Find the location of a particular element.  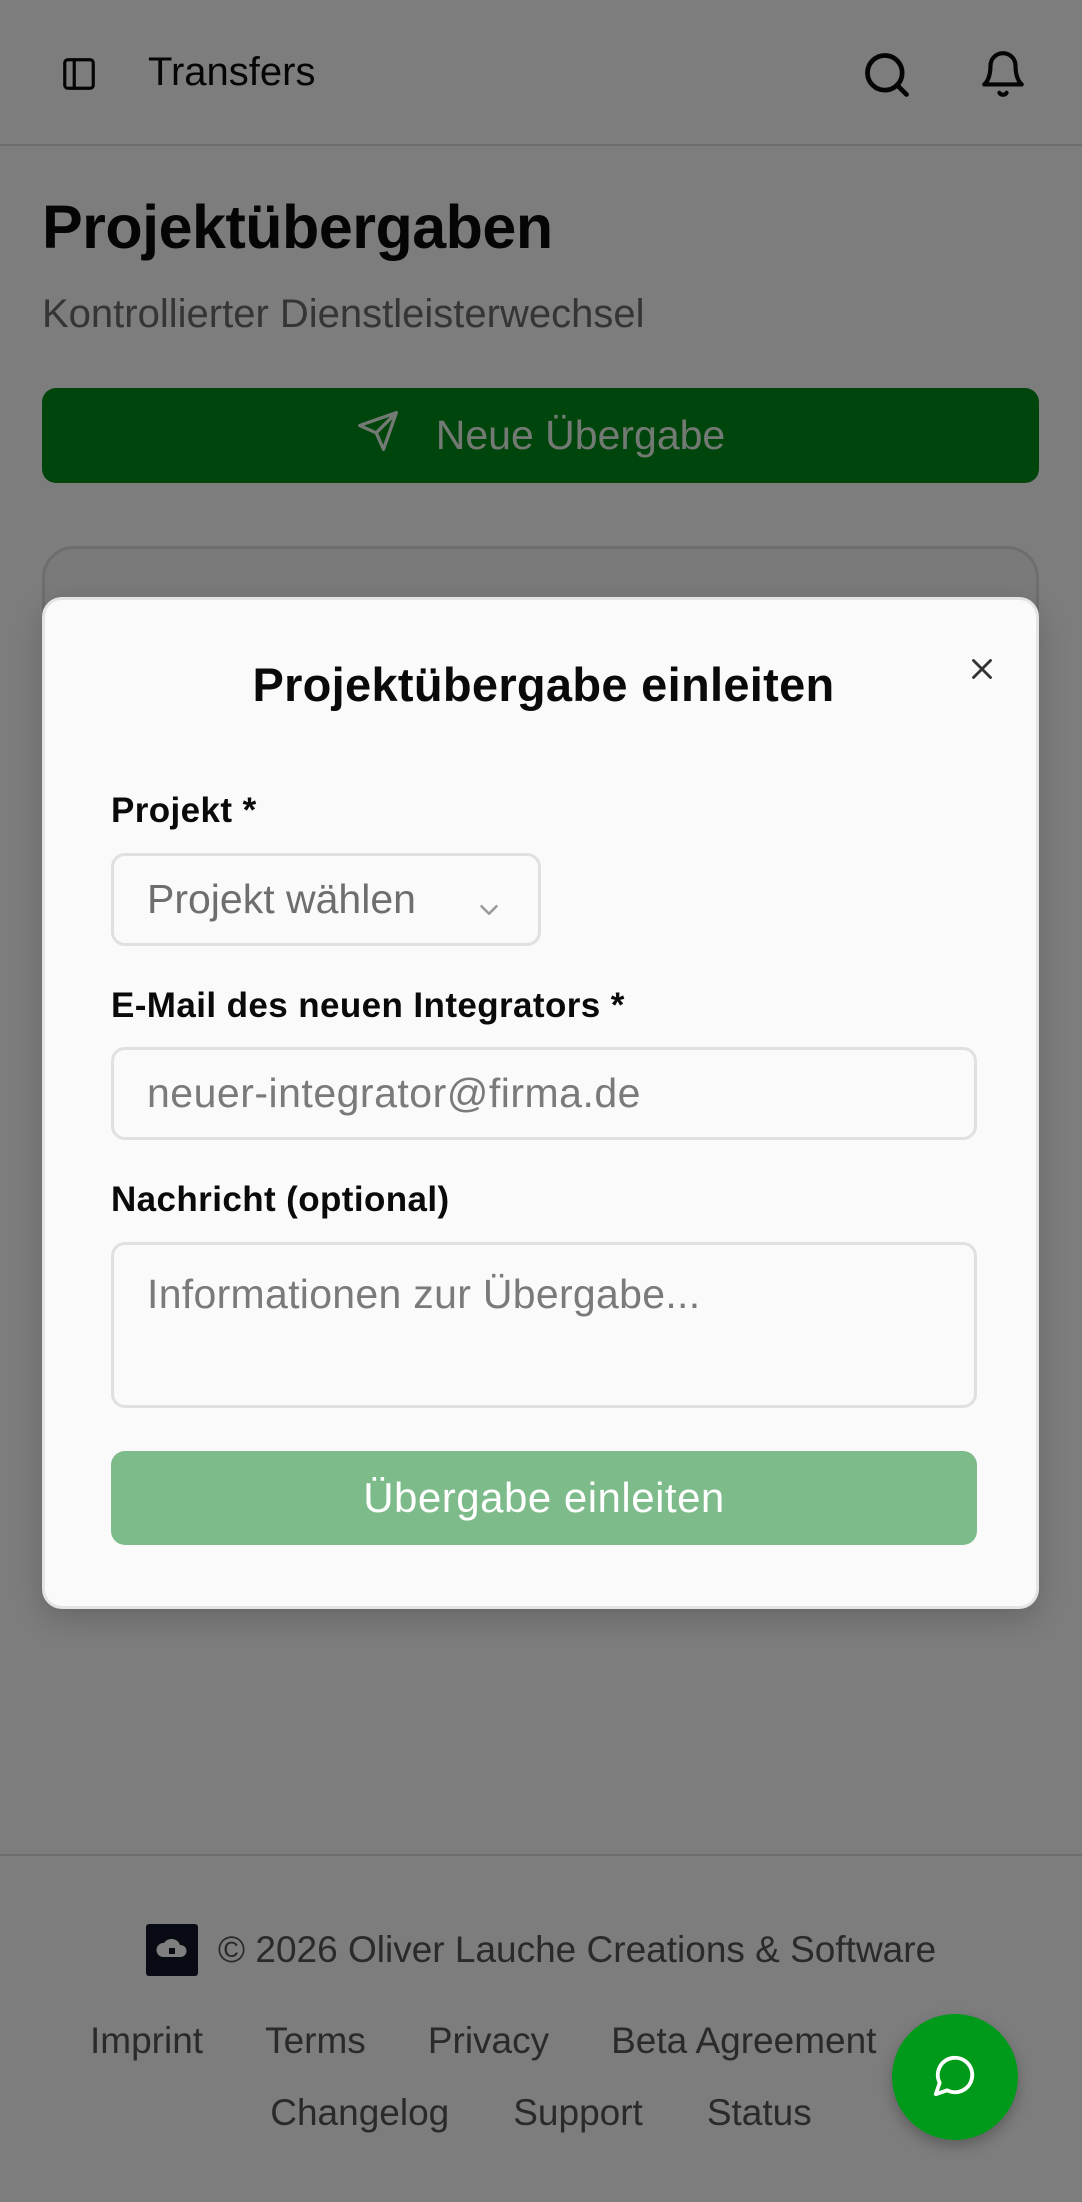

chat-bubble-icon is located at coordinates (955, 2077).